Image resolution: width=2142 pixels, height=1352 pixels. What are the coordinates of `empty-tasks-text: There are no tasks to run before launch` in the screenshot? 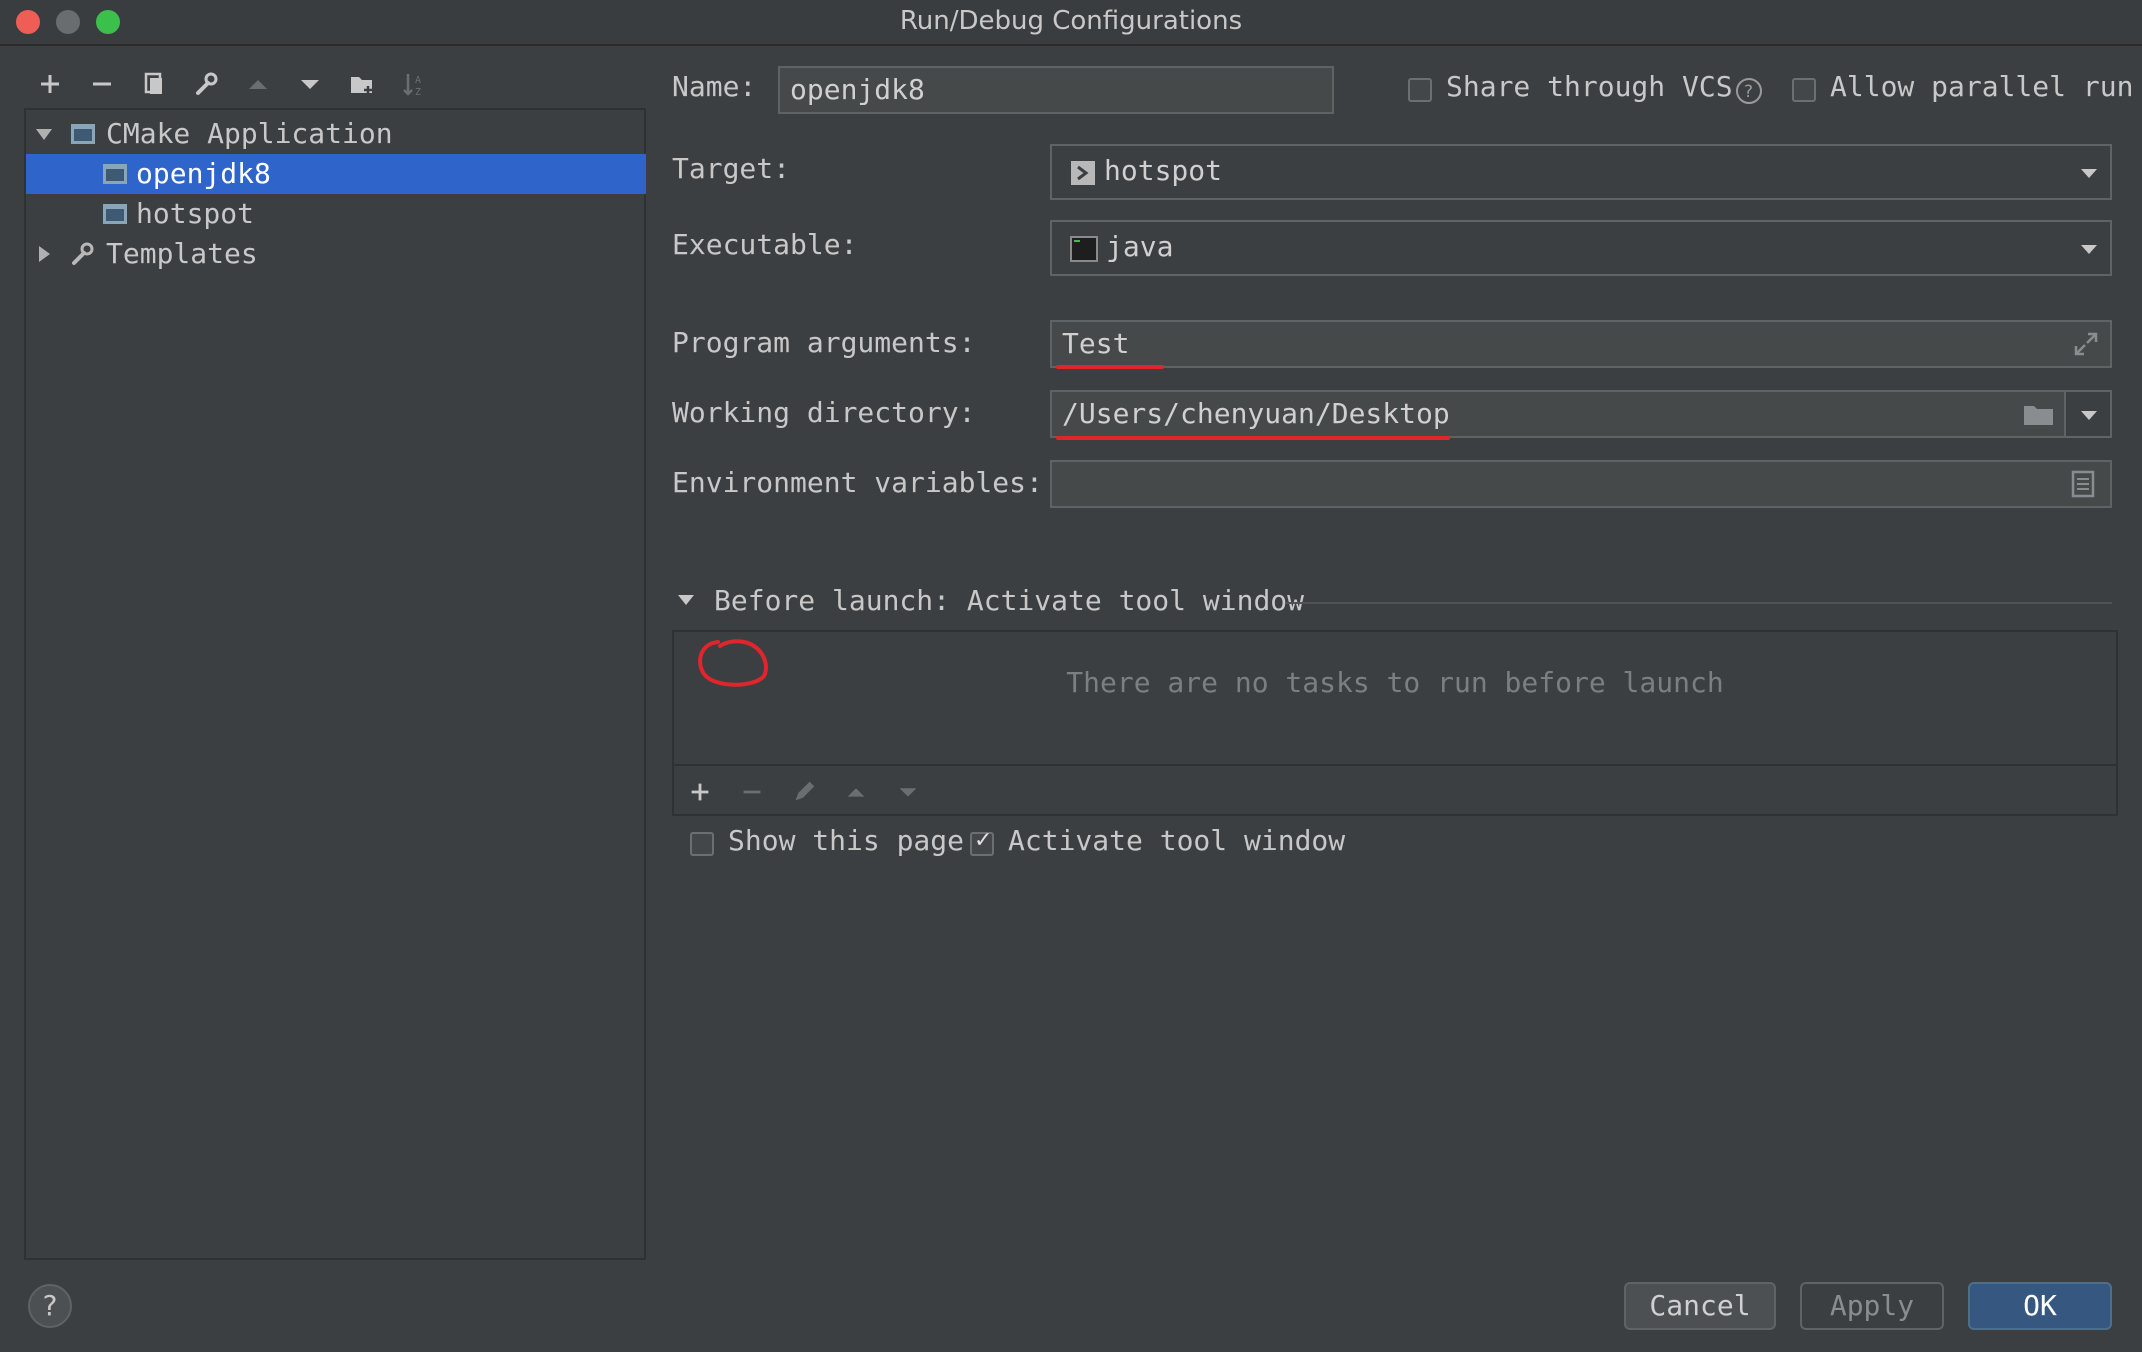 It's located at (1395, 682).